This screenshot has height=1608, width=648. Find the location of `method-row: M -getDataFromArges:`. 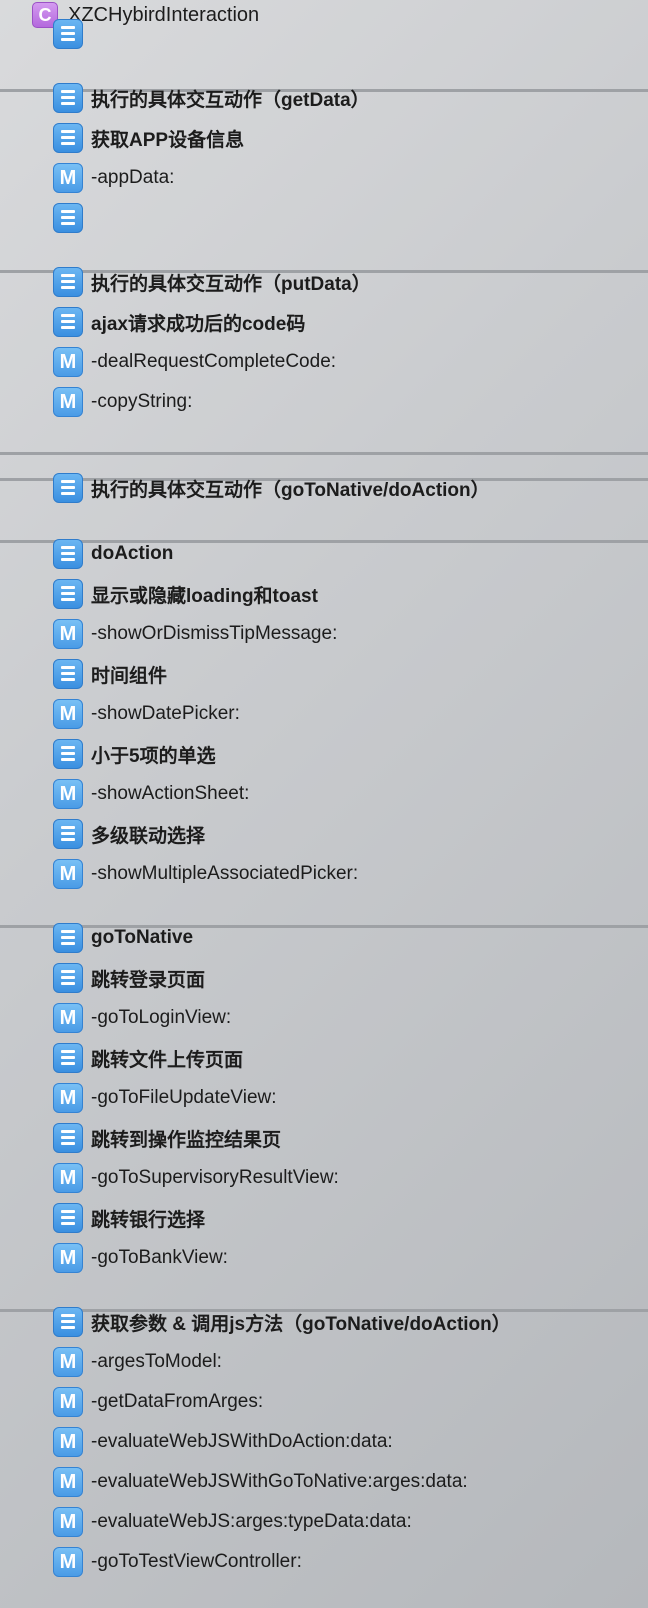

method-row: M -getDataFromArges: is located at coordinates (324, 1402).